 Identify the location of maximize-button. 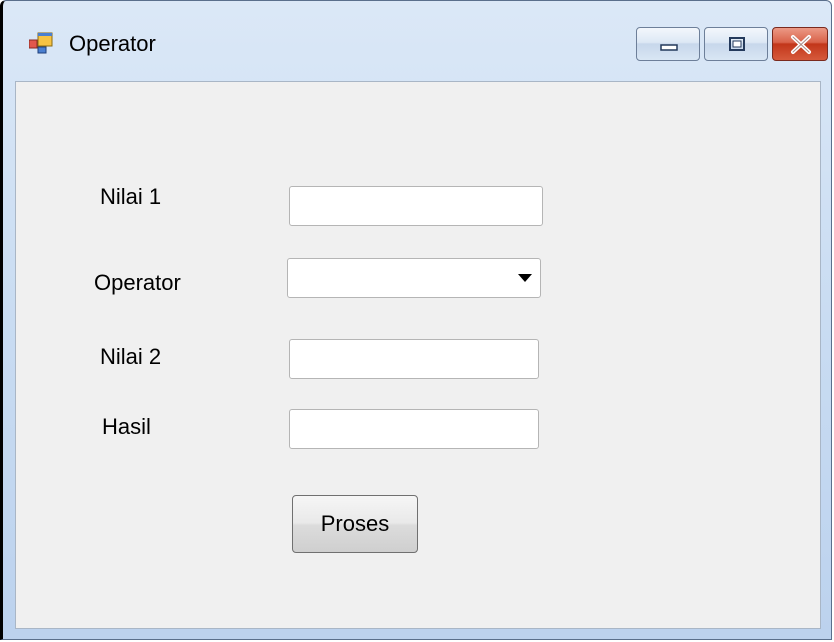
(736, 44).